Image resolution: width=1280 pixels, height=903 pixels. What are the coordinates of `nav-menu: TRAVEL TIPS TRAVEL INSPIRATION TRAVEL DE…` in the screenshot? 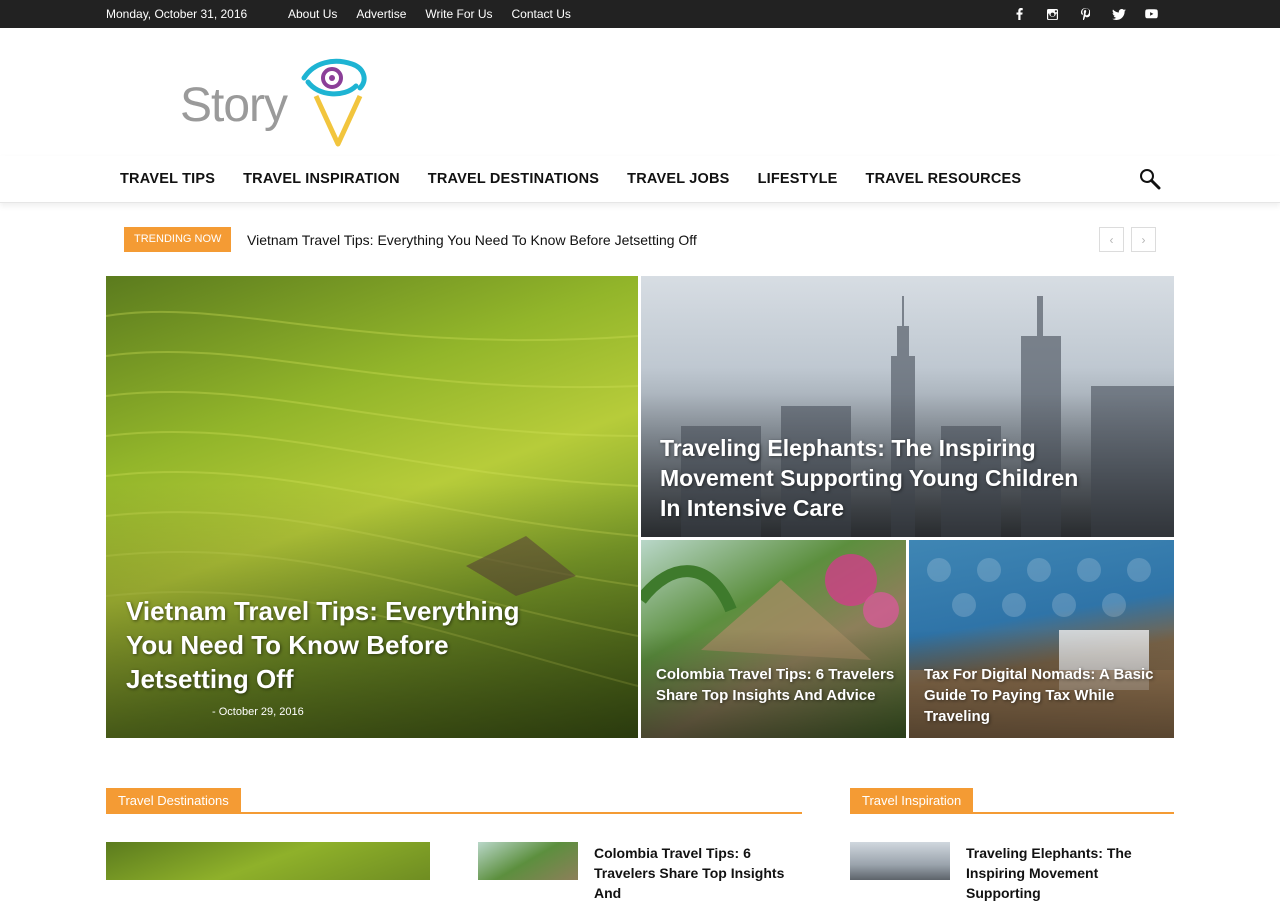 It's located at (570, 179).